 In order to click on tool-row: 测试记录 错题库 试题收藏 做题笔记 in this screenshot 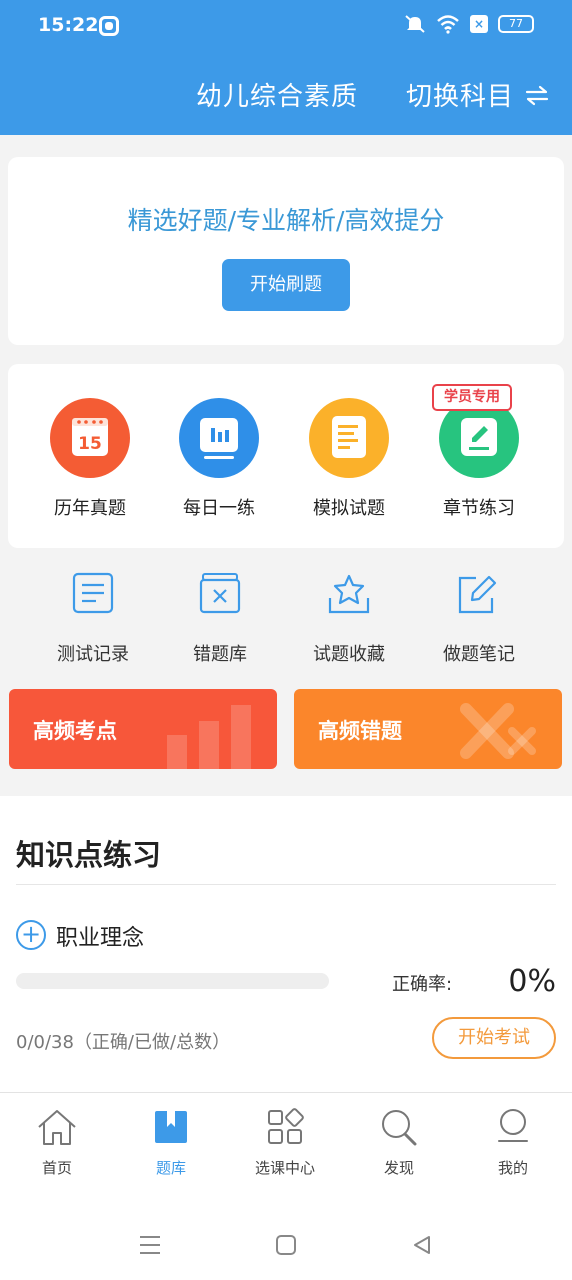, I will do `click(286, 625)`.